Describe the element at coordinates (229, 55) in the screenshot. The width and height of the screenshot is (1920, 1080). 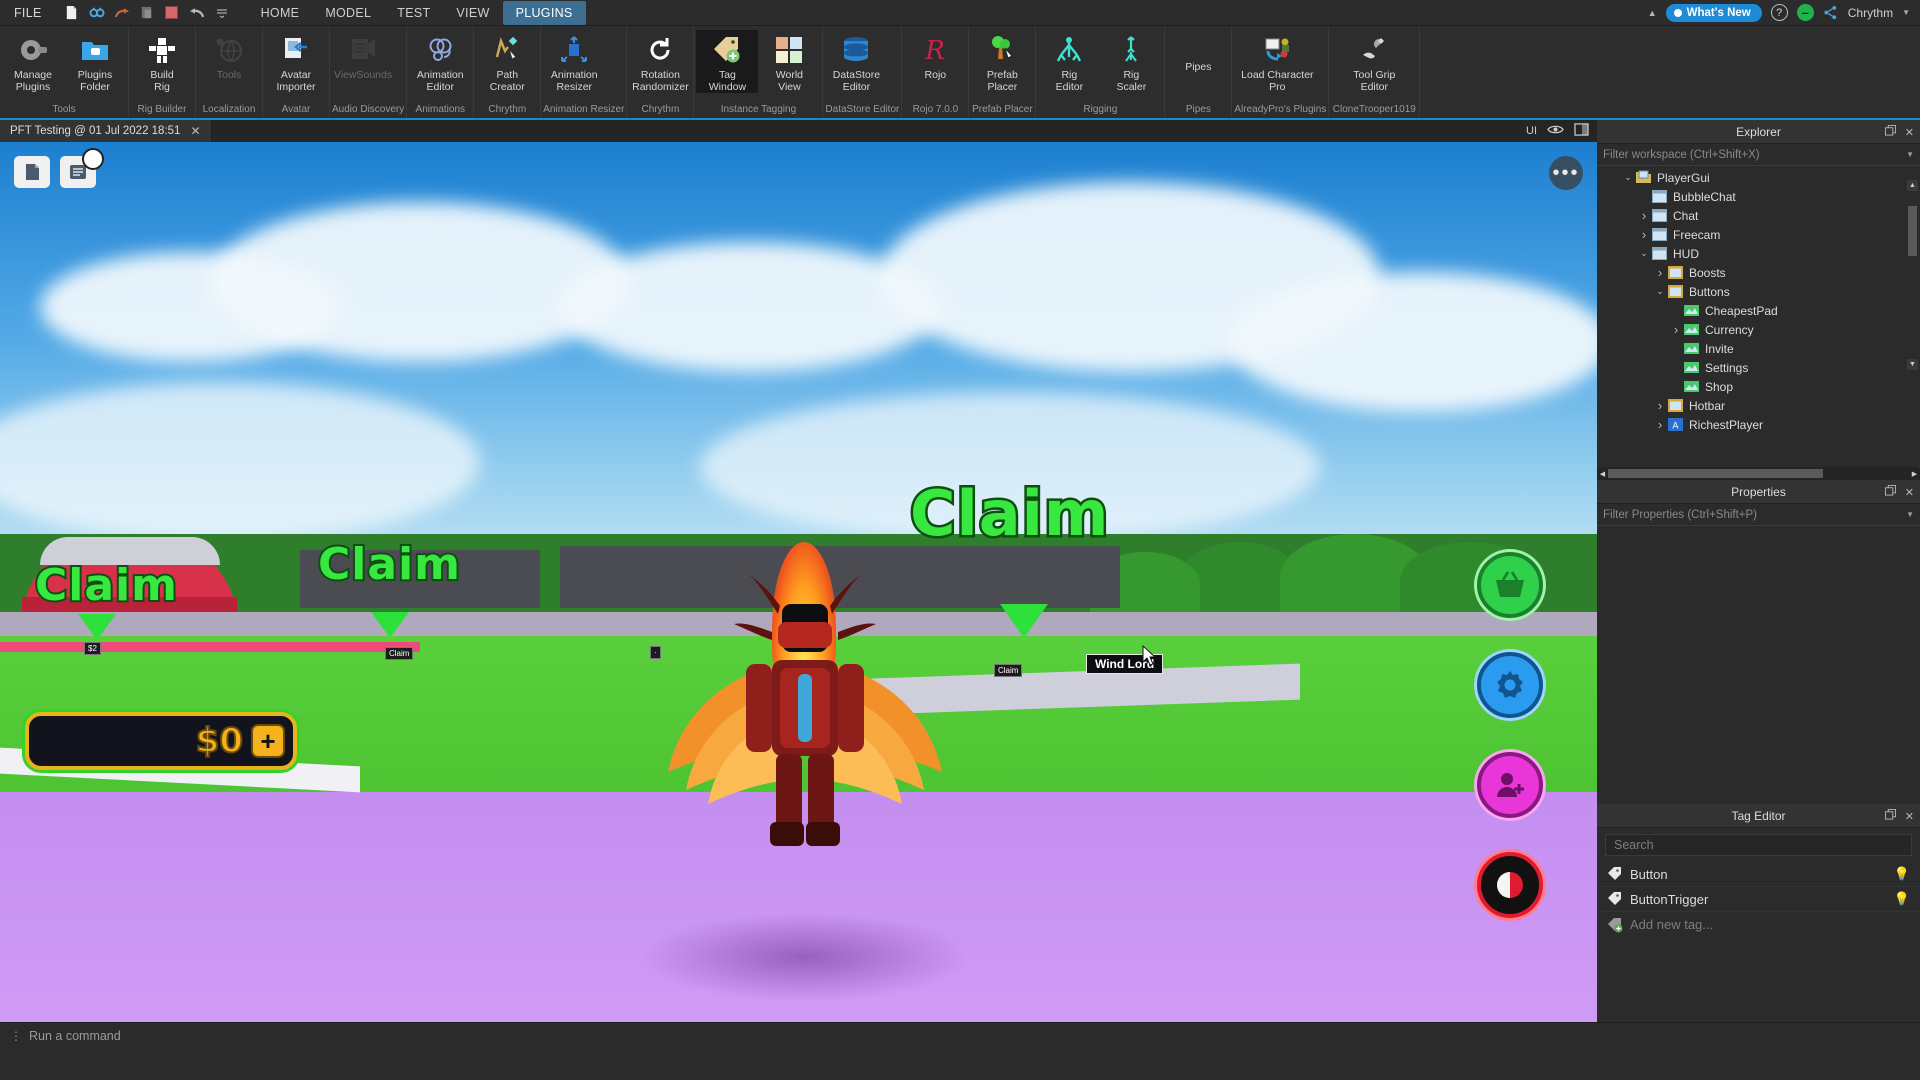
I see `tools-button: Tools` at that location.